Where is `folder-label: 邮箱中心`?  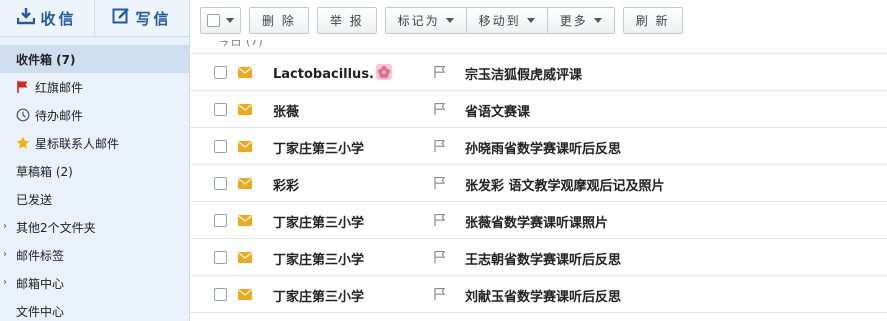
folder-label: 邮箱中心 is located at coordinates (40, 283).